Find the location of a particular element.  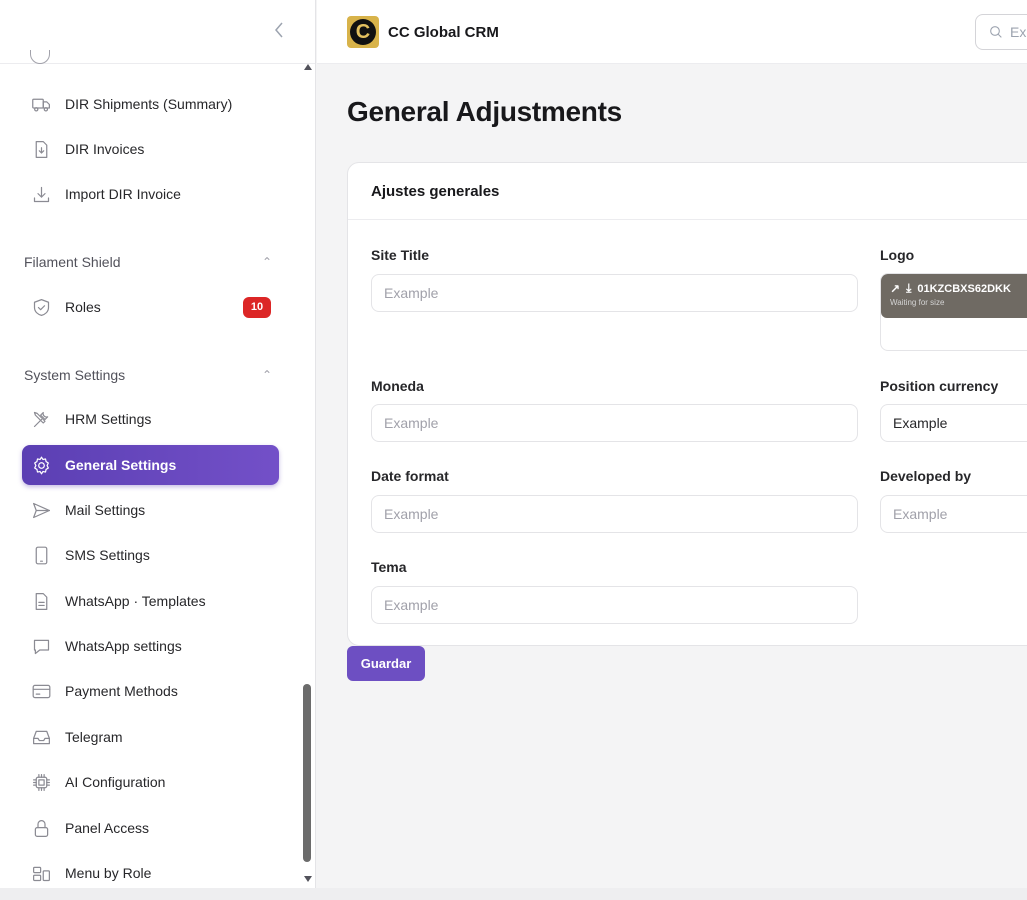

sidebar-item-telegram: Telegram is located at coordinates (150, 737).